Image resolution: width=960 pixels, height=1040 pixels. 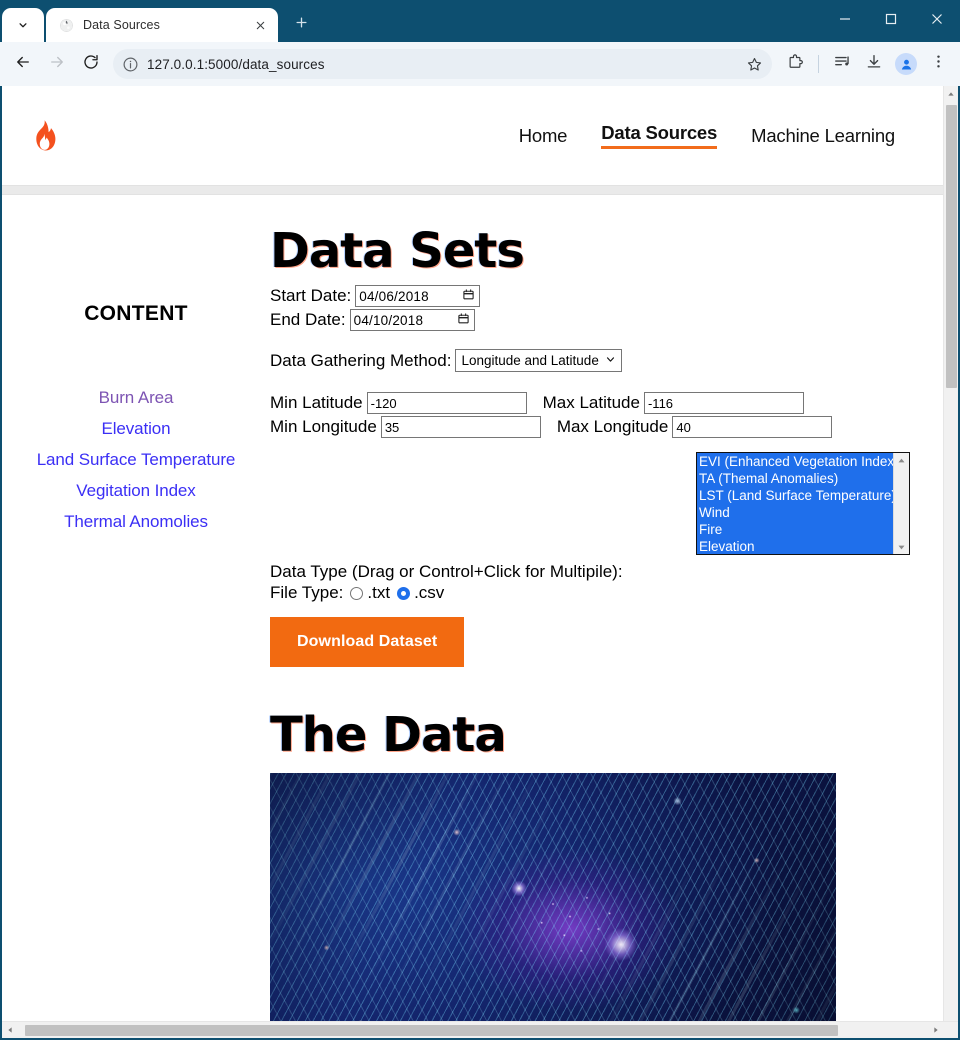 What do you see at coordinates (659, 135) in the screenshot?
I see `nav-link-data-sources: Data Sources` at bounding box center [659, 135].